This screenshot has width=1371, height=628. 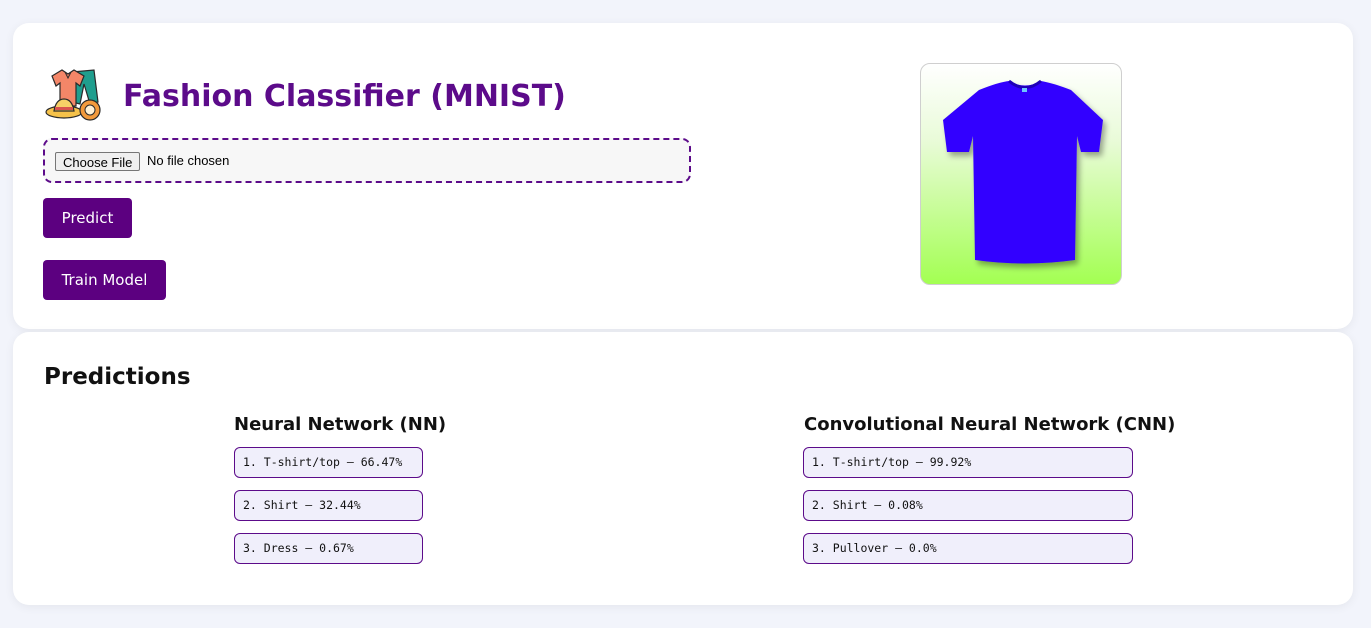 I want to click on nn-heading: Neural Network (NN), so click(x=340, y=424).